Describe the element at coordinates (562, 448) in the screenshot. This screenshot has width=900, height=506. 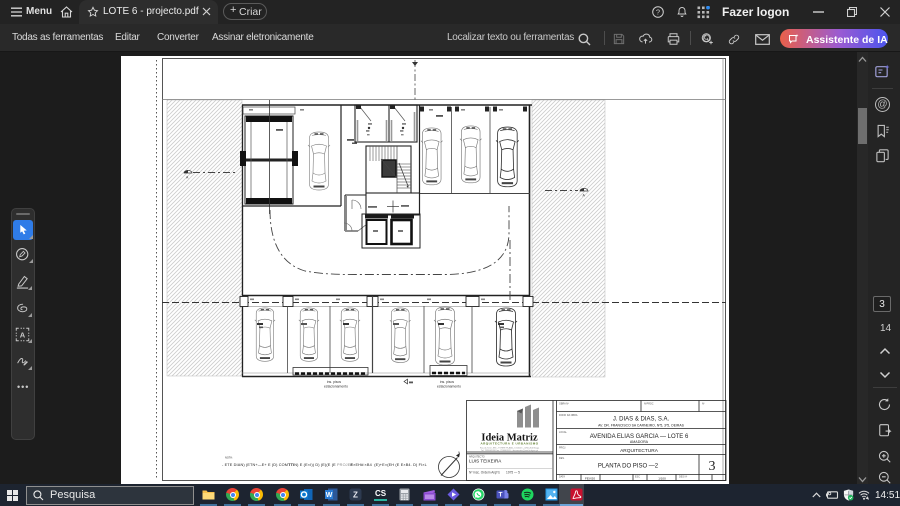
I see `svg-text: PROJ.` at that location.